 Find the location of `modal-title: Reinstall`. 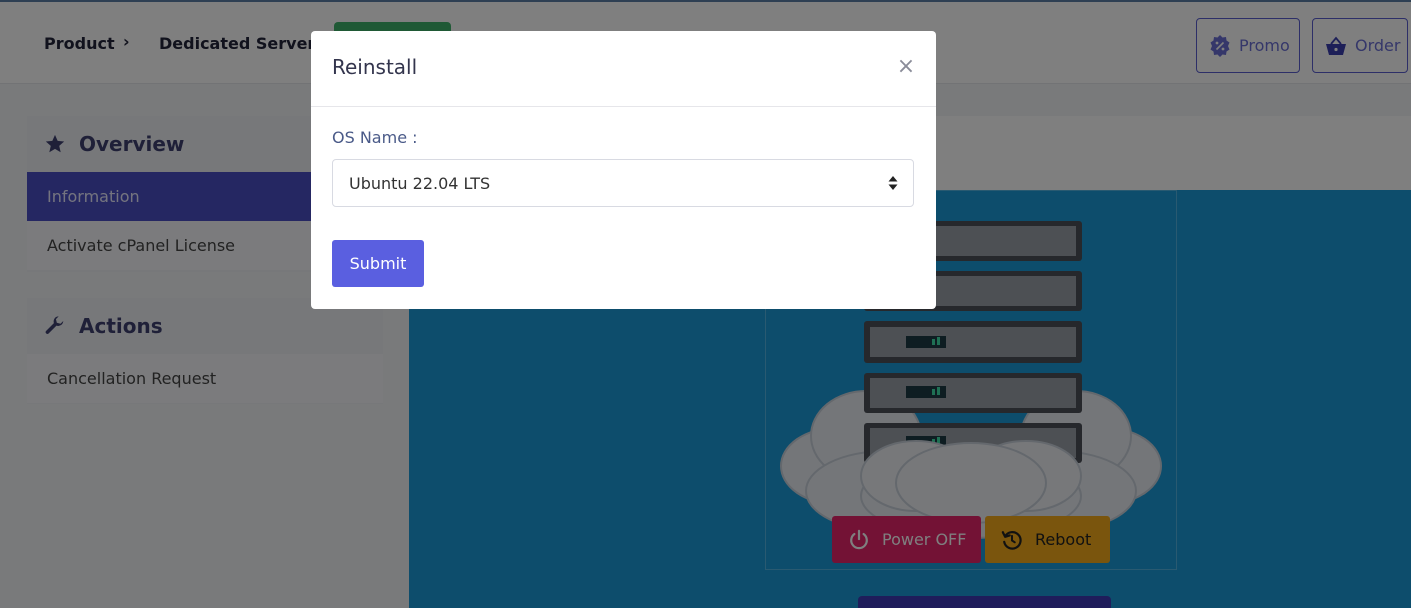

modal-title: Reinstall is located at coordinates (375, 67).